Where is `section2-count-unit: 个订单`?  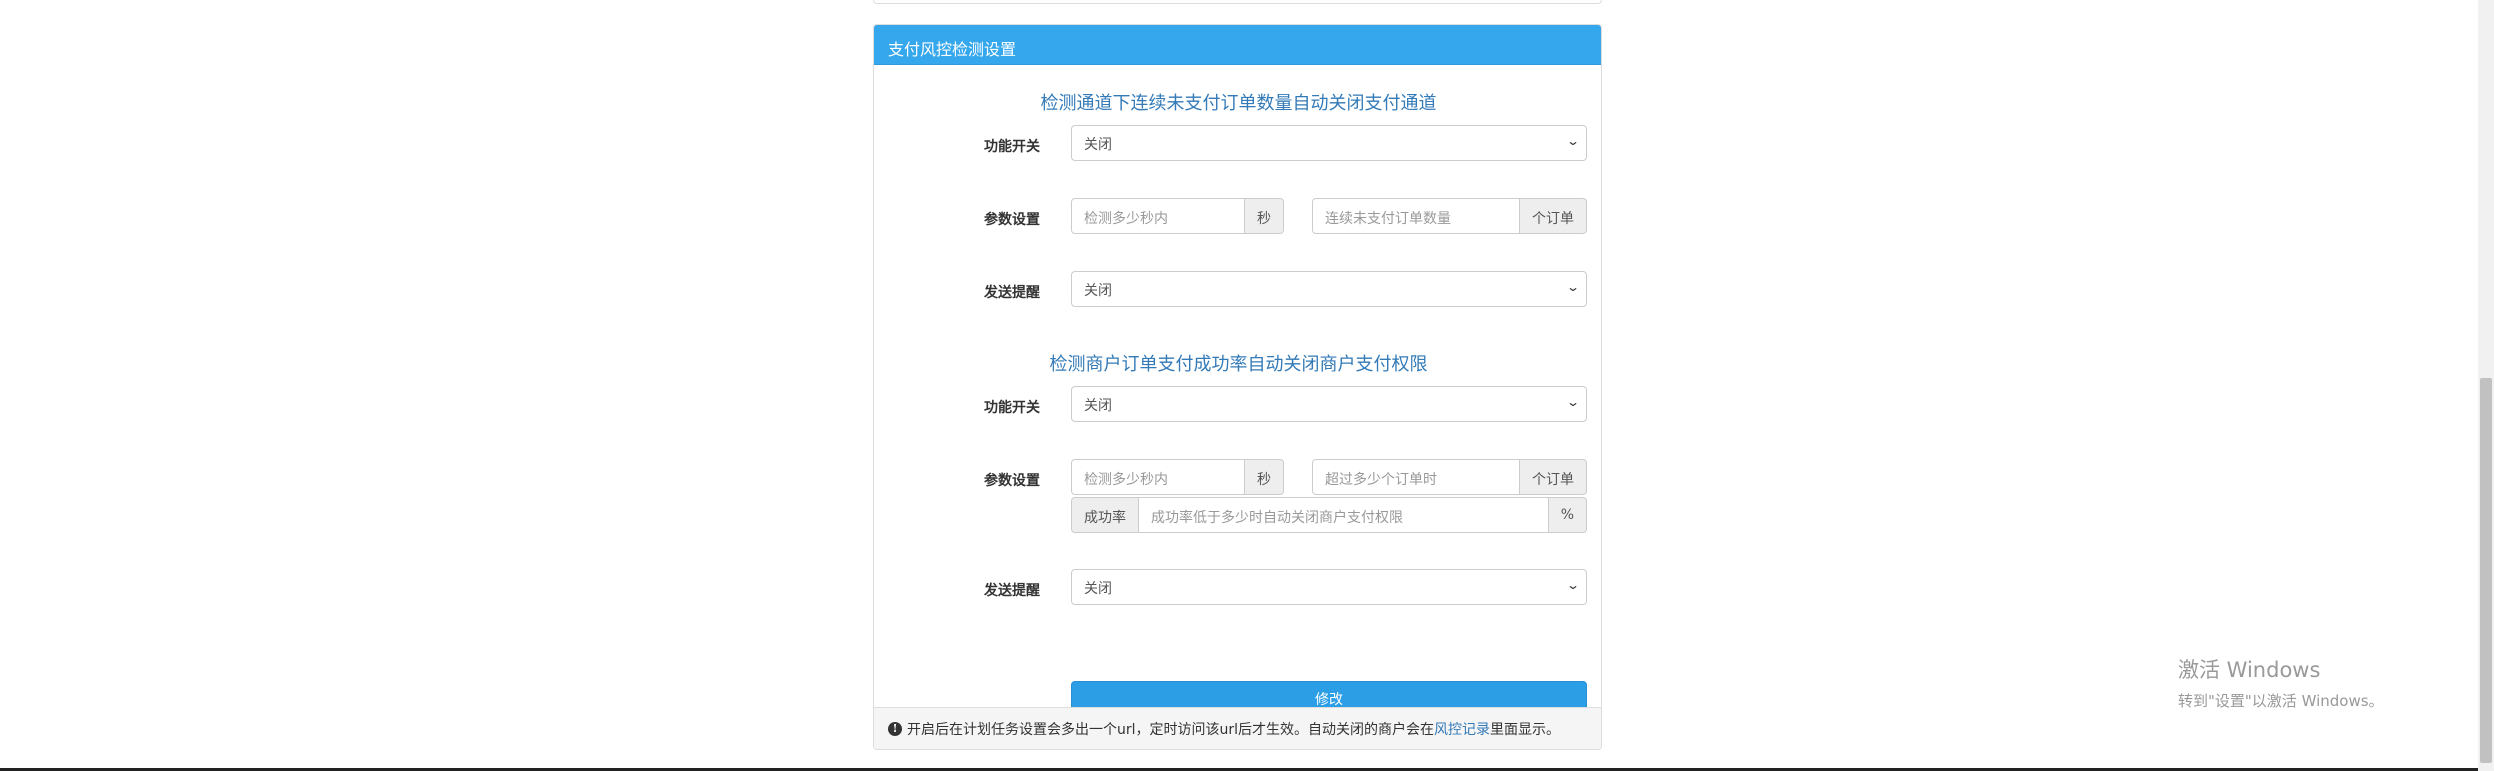
section2-count-unit: 个订单 is located at coordinates (1553, 477).